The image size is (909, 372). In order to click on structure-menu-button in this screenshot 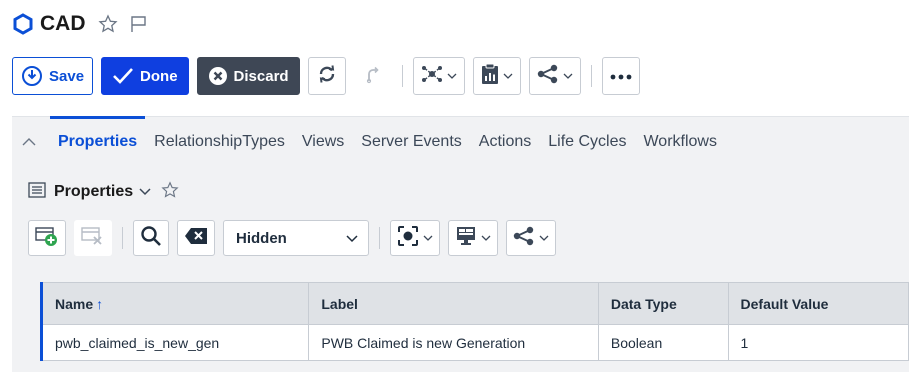, I will do `click(438, 76)`.